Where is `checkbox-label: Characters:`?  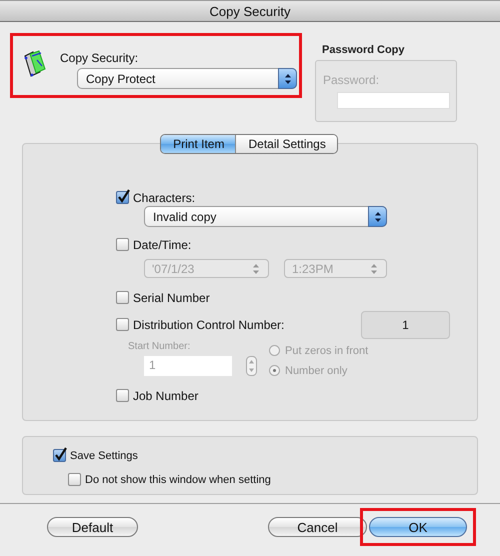 checkbox-label: Characters: is located at coordinates (164, 197).